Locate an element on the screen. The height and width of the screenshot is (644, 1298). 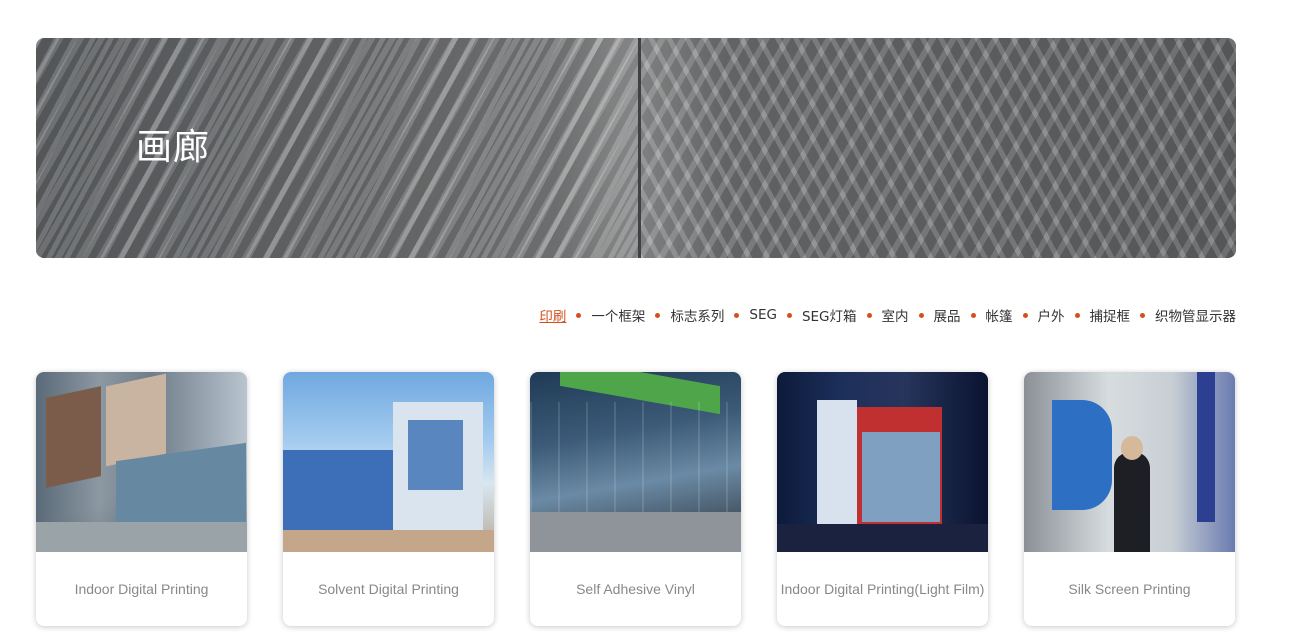
gallery-card: Indoor Digital Printing is located at coordinates (141, 499).